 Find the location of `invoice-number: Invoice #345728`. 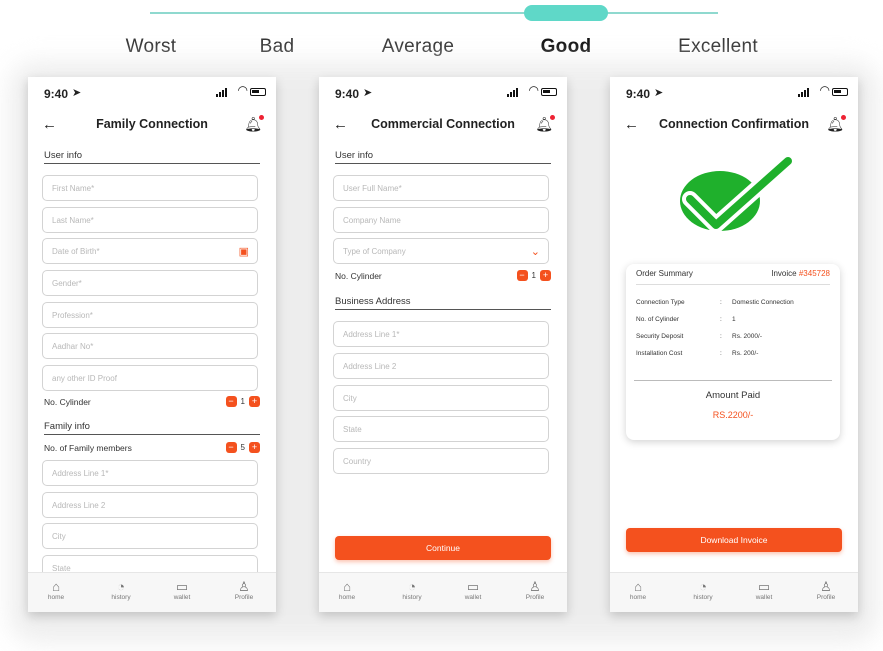

invoice-number: Invoice #345728 is located at coordinates (800, 273).